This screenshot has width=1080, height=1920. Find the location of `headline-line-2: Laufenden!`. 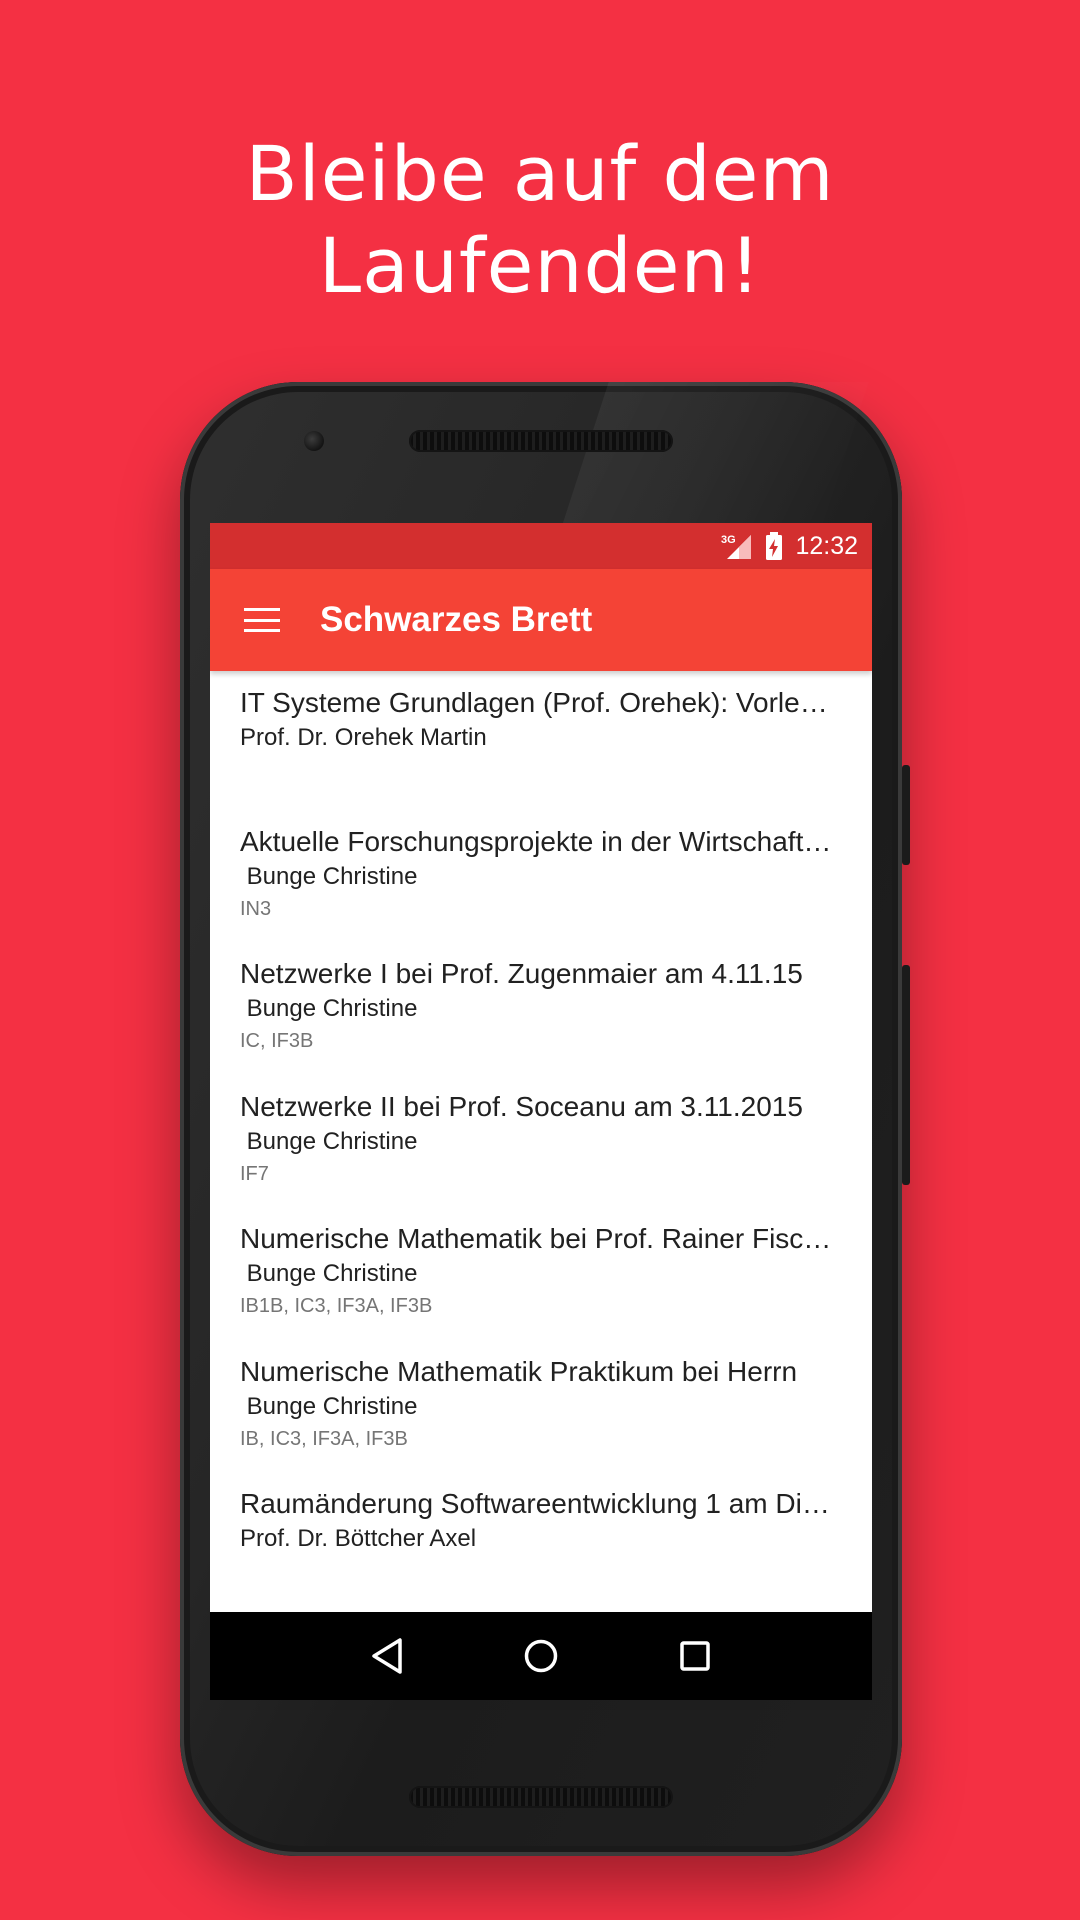

headline-line-2: Laufenden! is located at coordinates (540, 265).